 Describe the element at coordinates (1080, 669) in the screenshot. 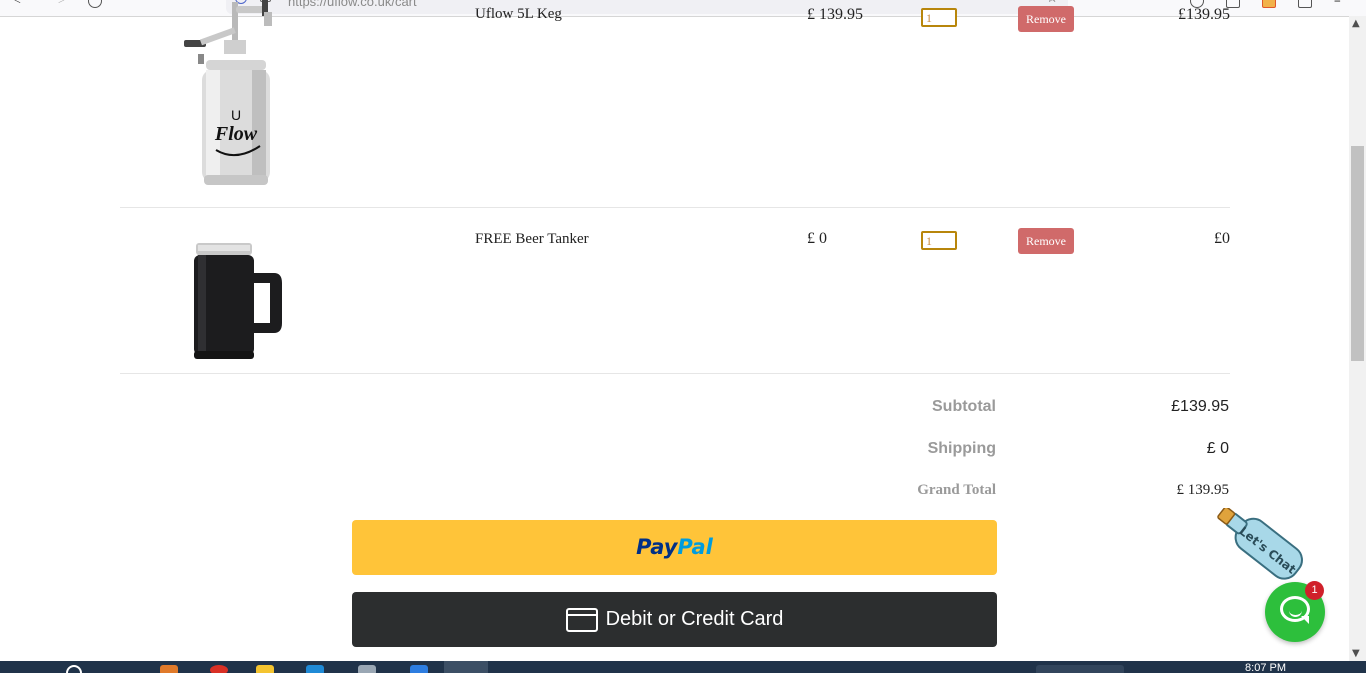

I see `tray-widget` at that location.